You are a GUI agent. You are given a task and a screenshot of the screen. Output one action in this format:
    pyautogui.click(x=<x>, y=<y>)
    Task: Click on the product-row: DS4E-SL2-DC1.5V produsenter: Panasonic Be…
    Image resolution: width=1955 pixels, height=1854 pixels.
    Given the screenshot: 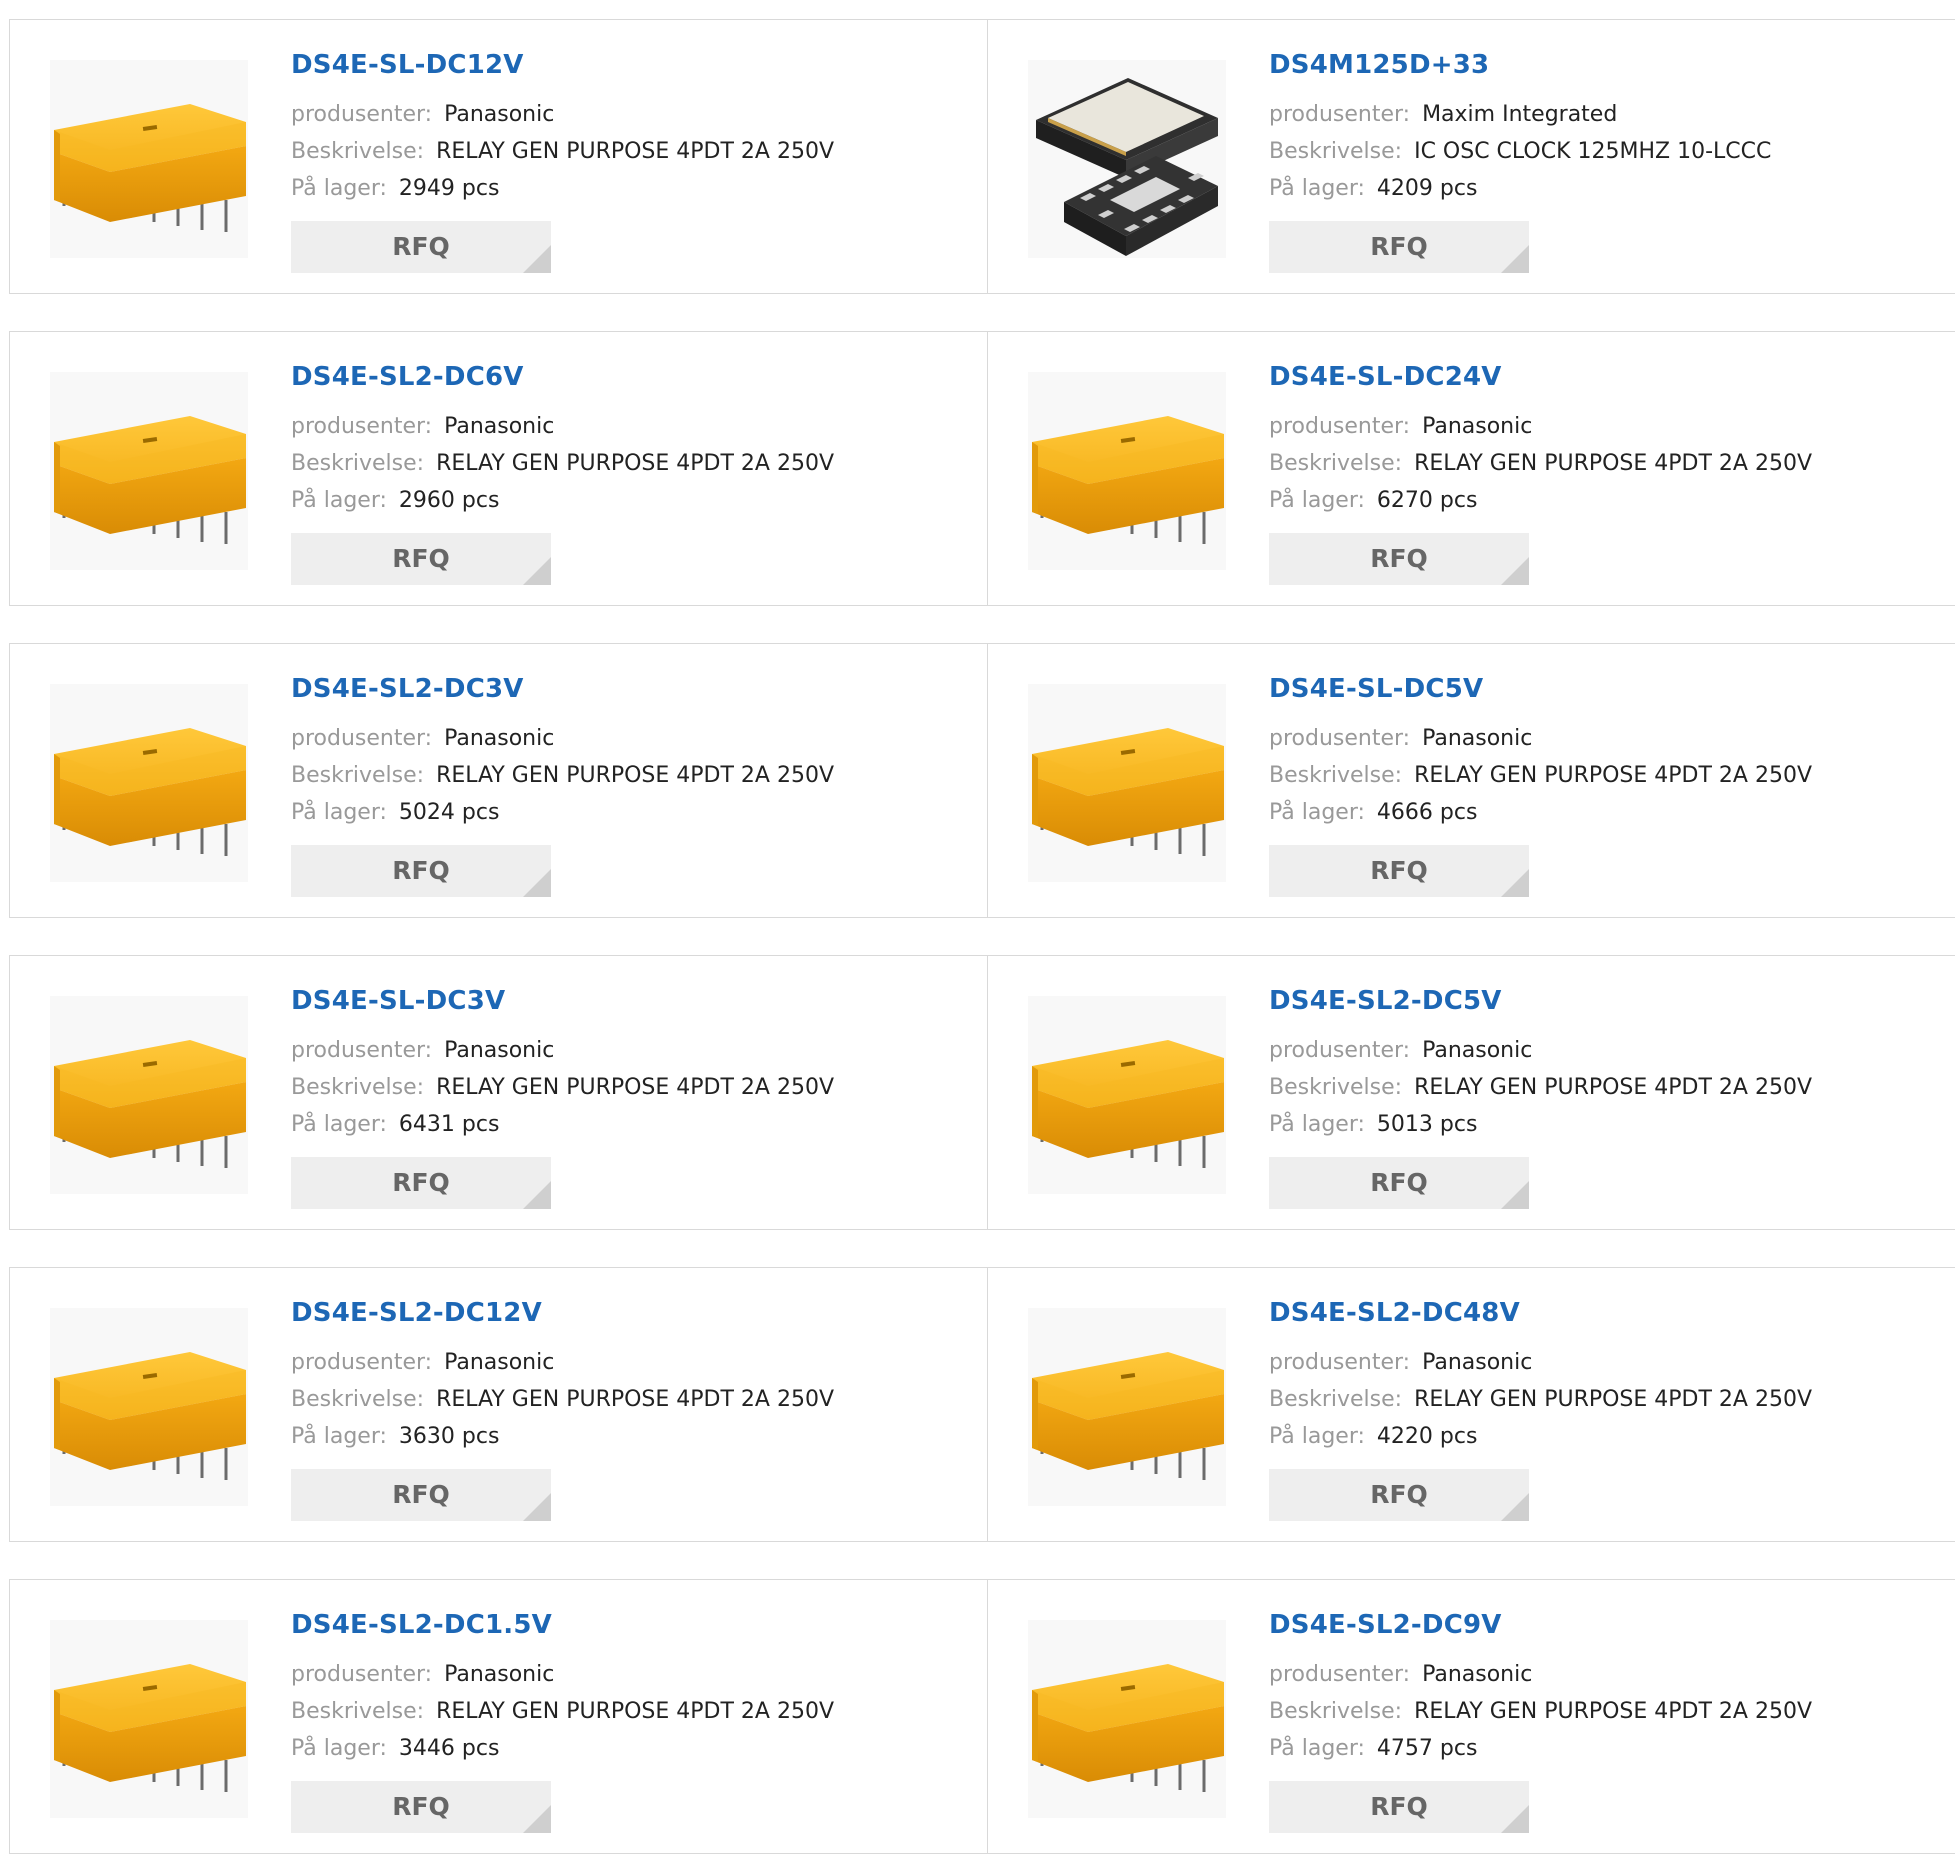 What is the action you would take?
    pyautogui.click(x=982, y=1716)
    